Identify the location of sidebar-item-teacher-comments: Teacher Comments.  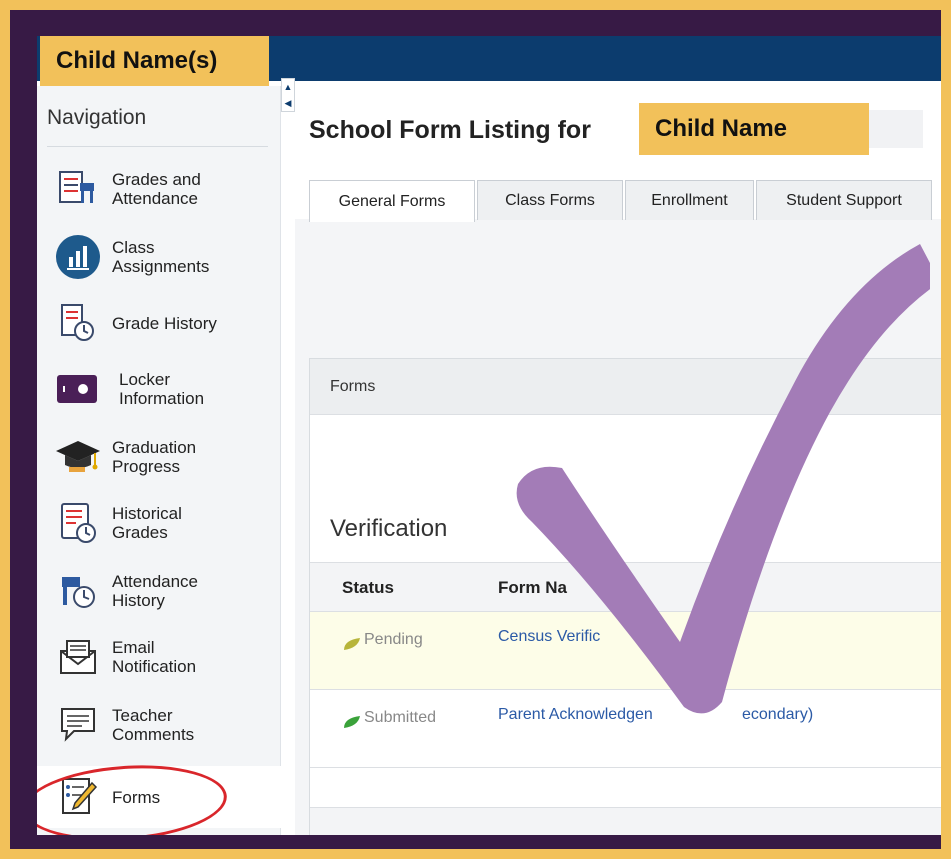
(159, 725).